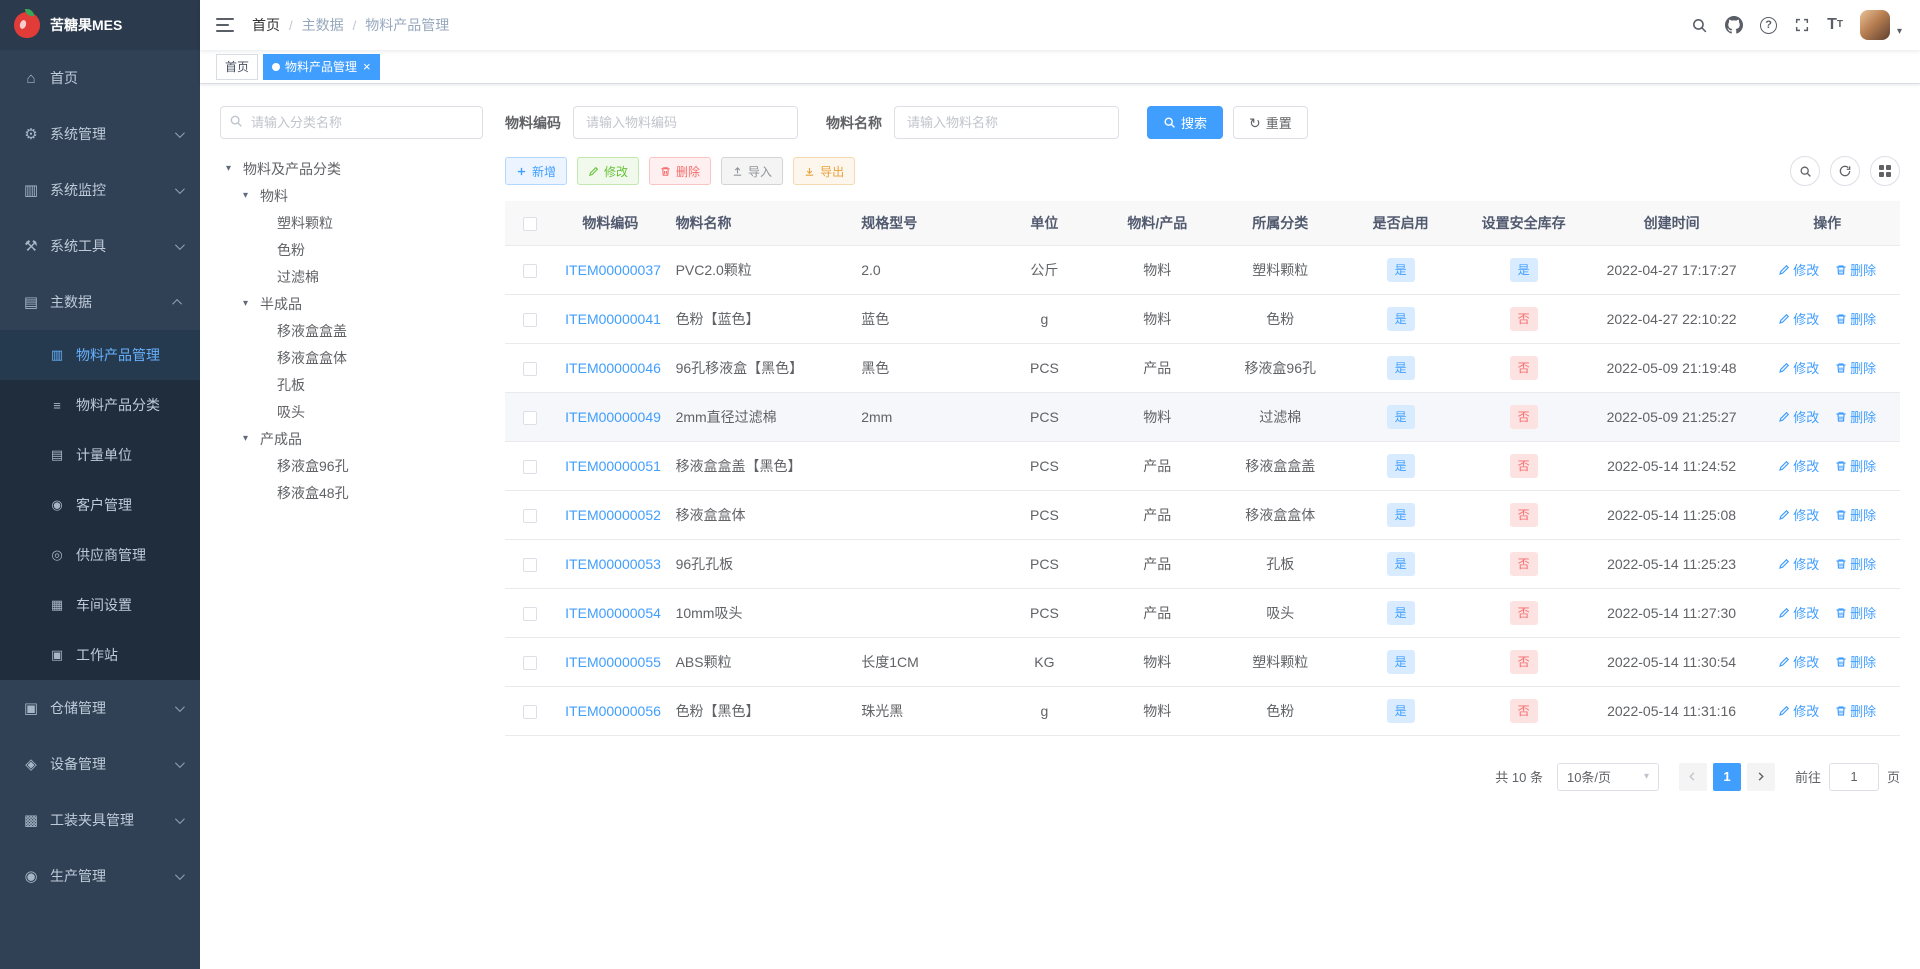 Image resolution: width=1920 pixels, height=969 pixels. Describe the element at coordinates (1802, 25) in the screenshot. I see `fullscreen-icon` at that location.